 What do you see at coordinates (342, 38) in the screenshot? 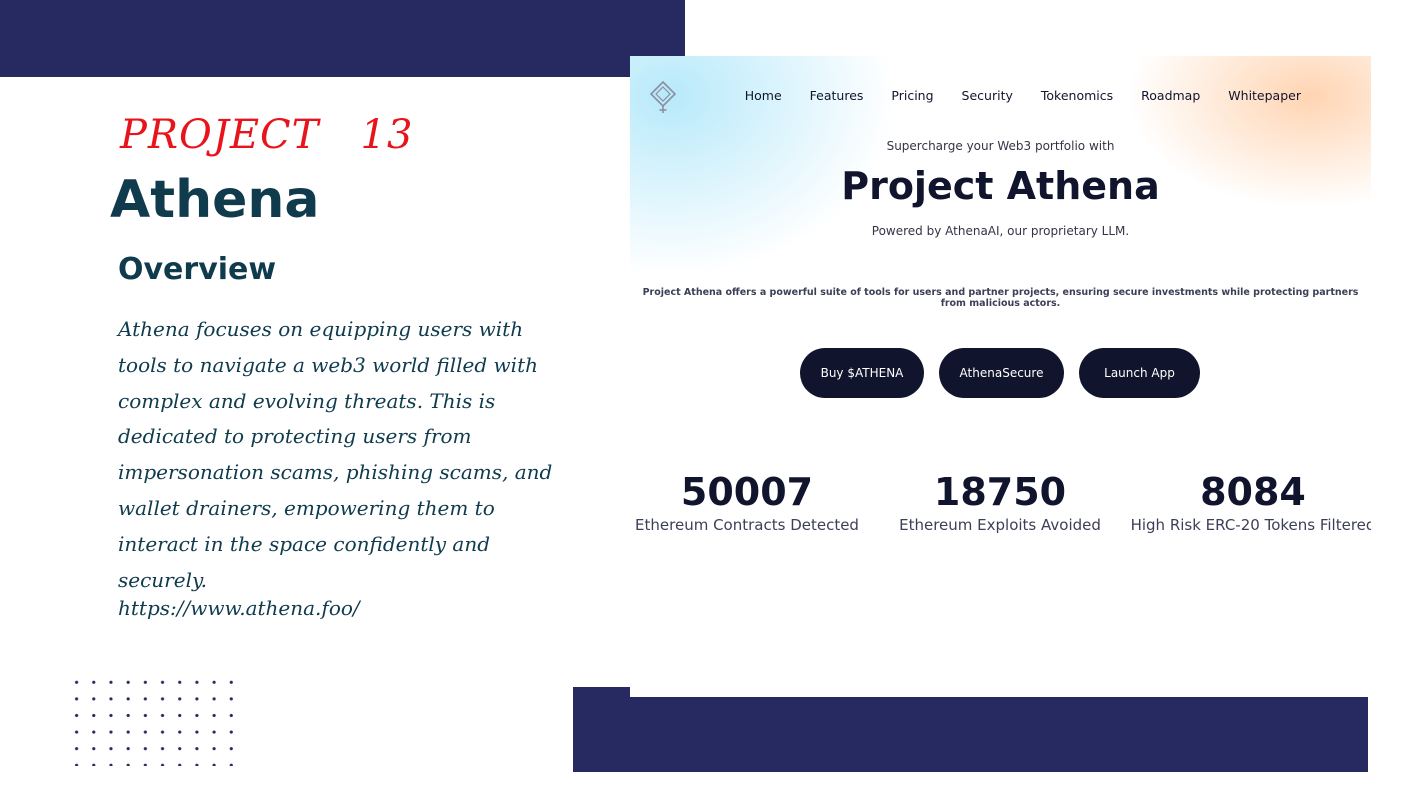
I see `top-decorative-band` at bounding box center [342, 38].